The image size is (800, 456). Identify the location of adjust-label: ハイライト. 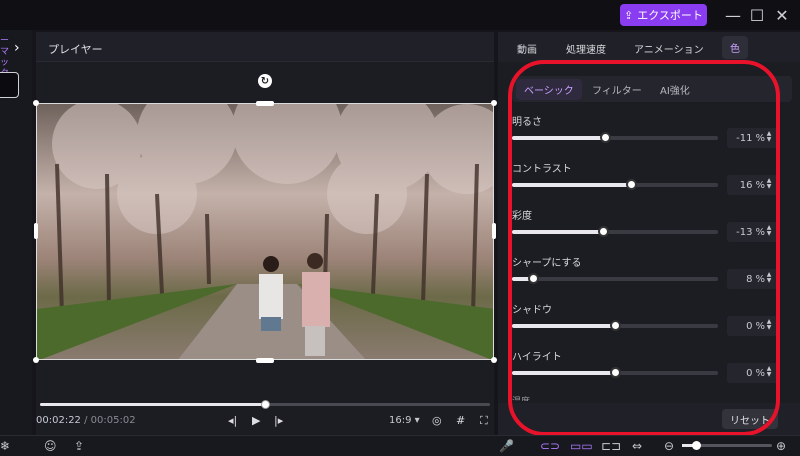
(537, 357).